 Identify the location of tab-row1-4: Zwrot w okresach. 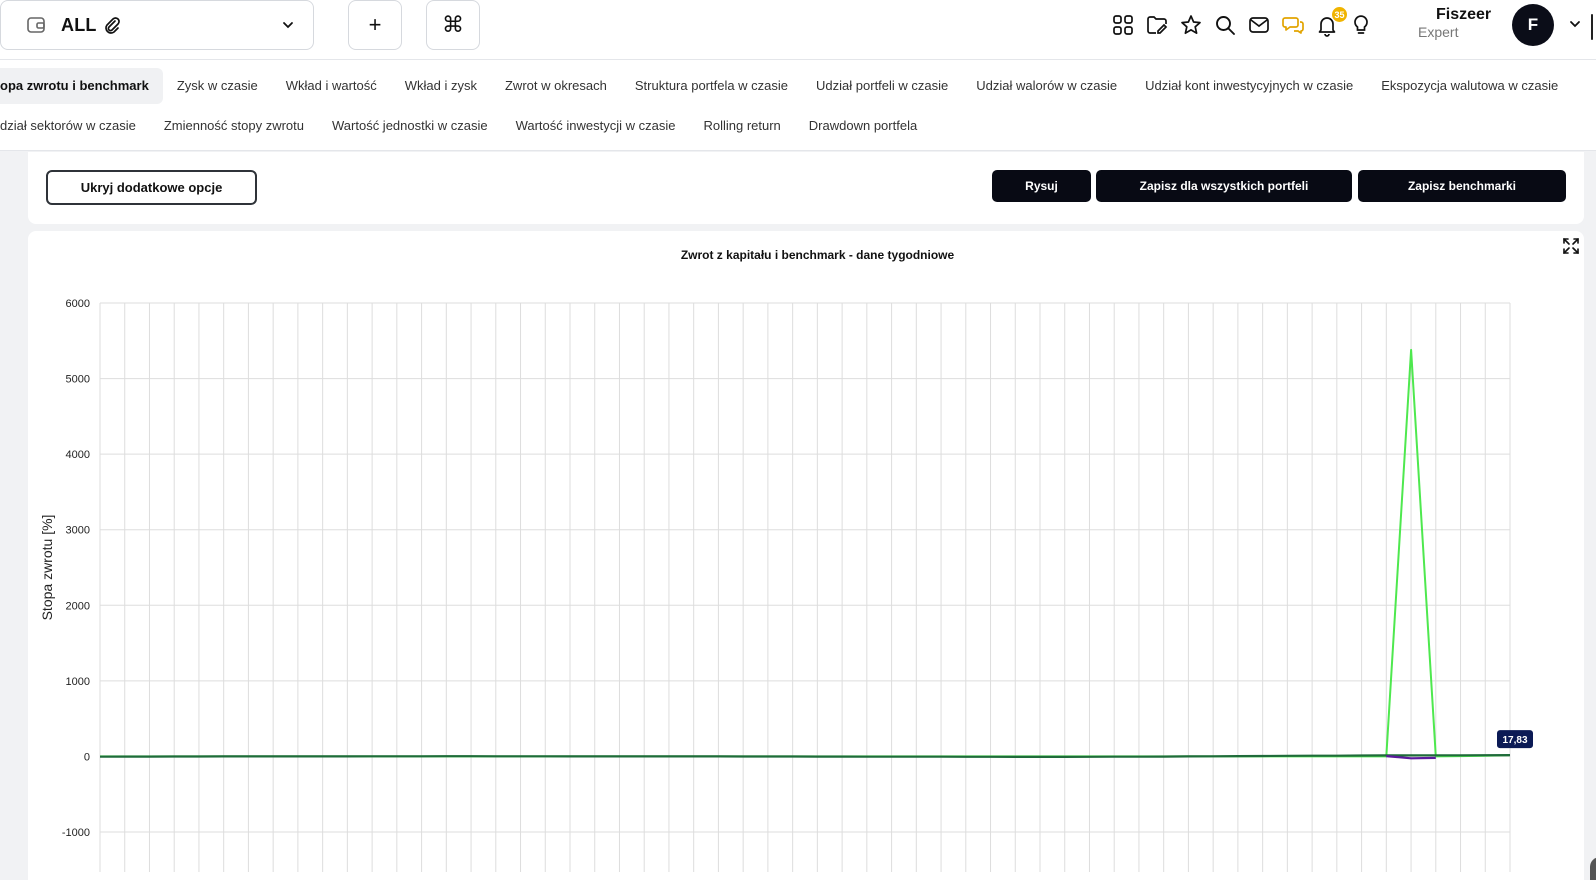
(556, 86).